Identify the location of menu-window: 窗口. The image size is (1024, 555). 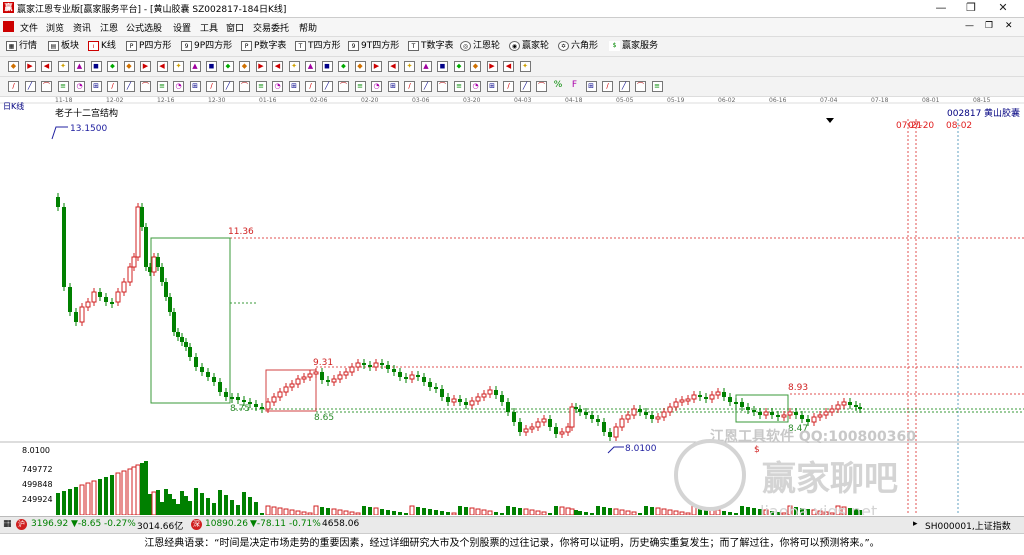
(235, 27).